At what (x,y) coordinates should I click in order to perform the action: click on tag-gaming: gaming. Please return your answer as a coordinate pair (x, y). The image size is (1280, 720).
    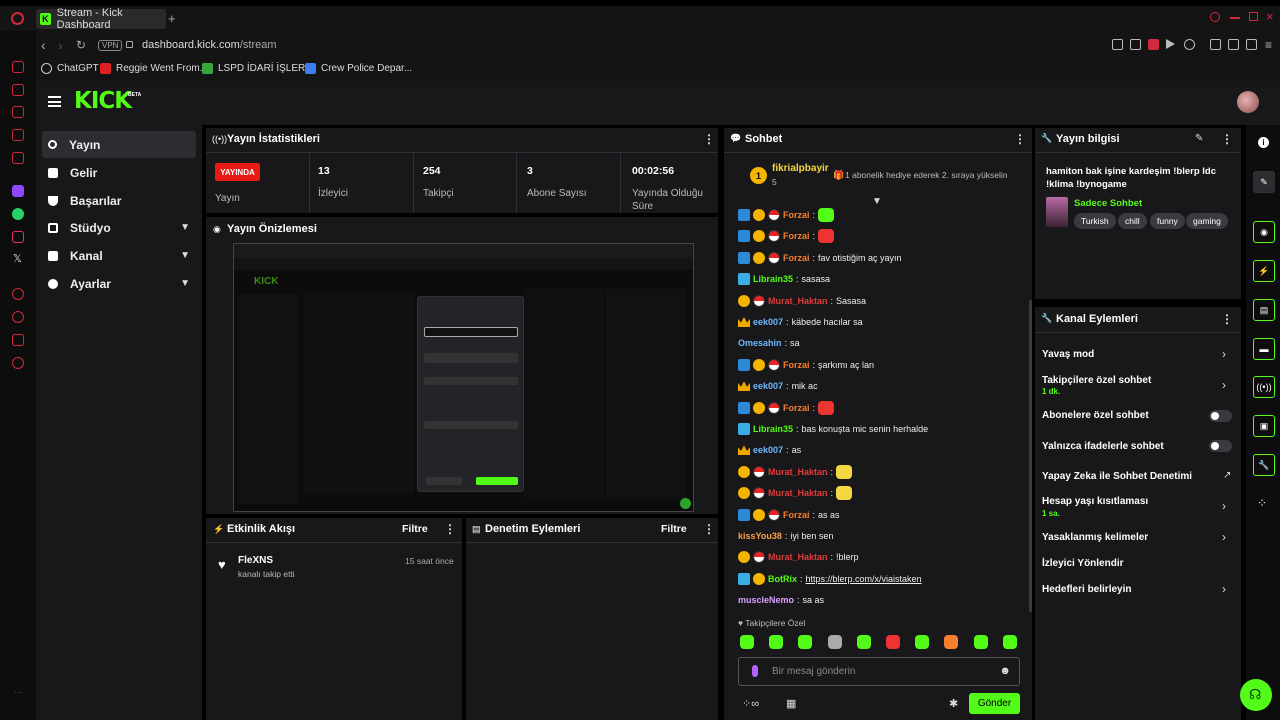
    Looking at the image, I should click on (1207, 221).